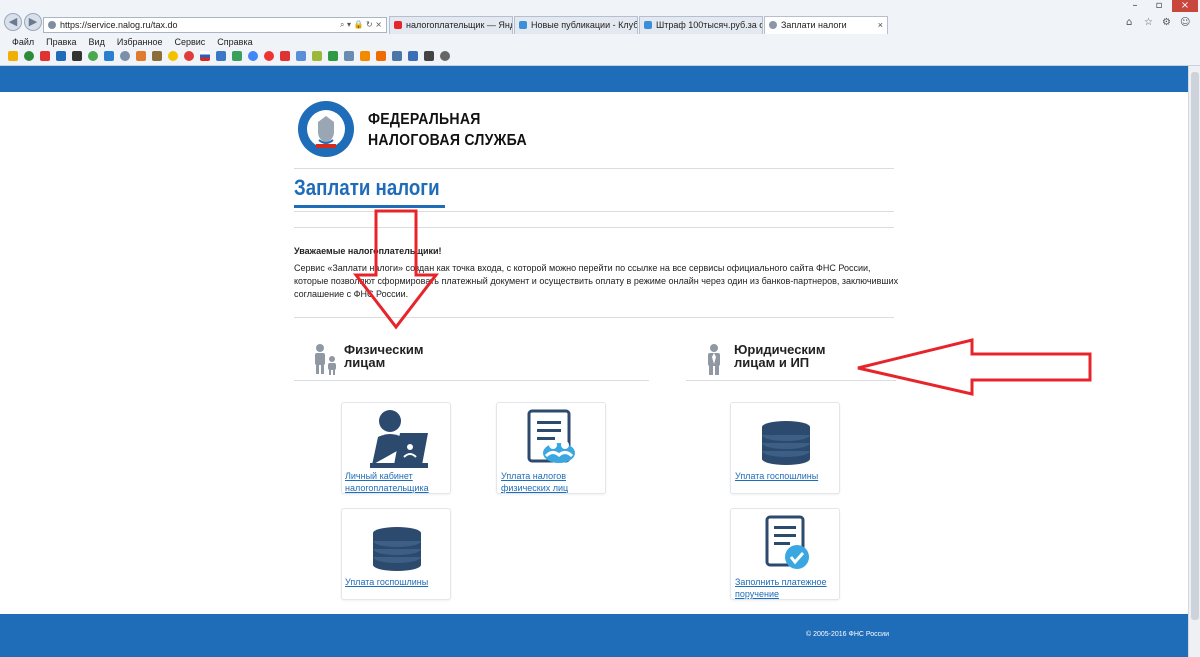  I want to click on org-name: ФЕДЕРАЛЬНАЯ НАЛОГОВАЯ СЛУЖБА, so click(447, 130).